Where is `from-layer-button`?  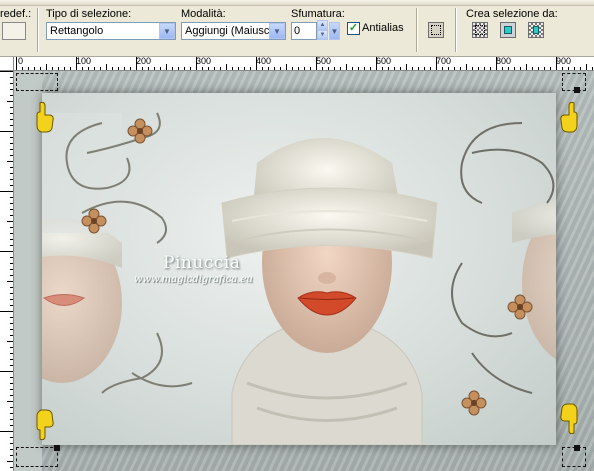 from-layer-button is located at coordinates (480, 30).